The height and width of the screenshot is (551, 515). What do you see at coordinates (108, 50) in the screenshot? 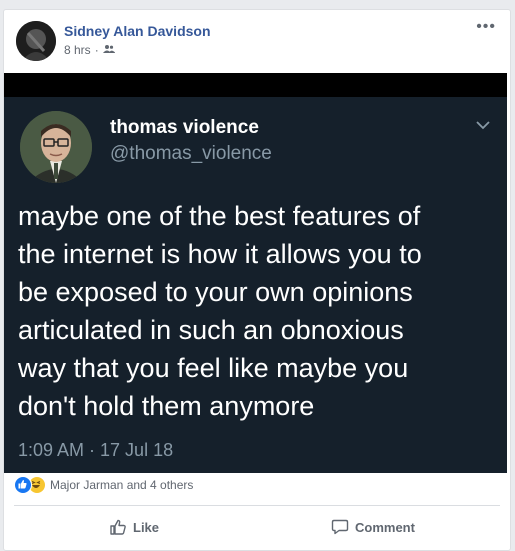
I see `friends-icon` at bounding box center [108, 50].